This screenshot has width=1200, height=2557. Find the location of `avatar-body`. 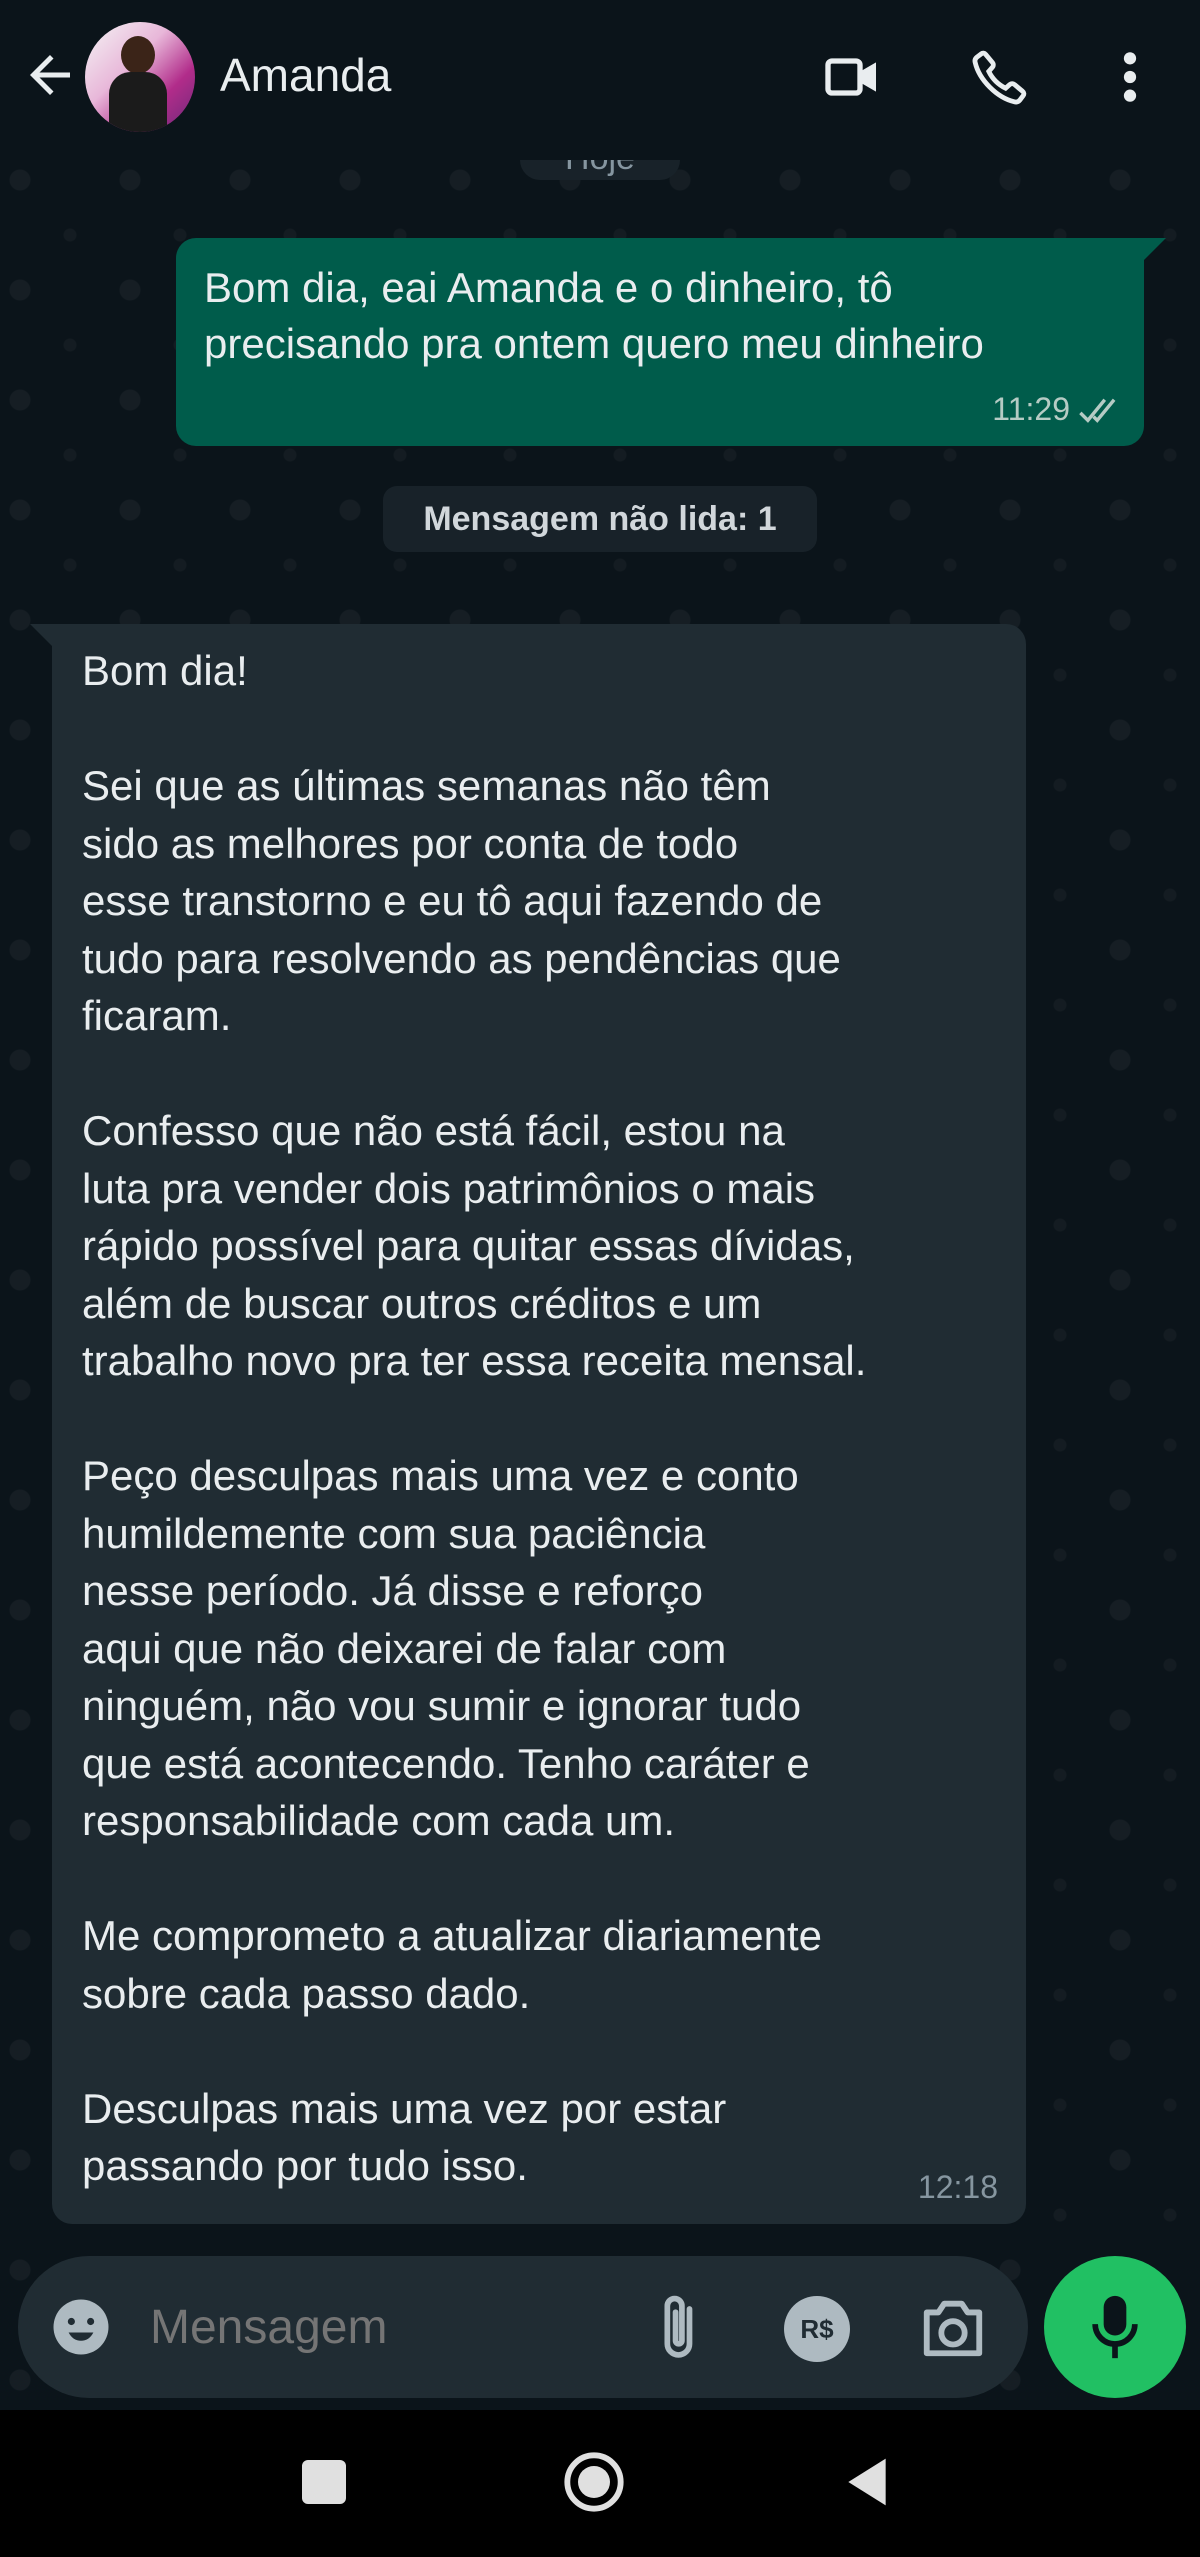

avatar-body is located at coordinates (138, 102).